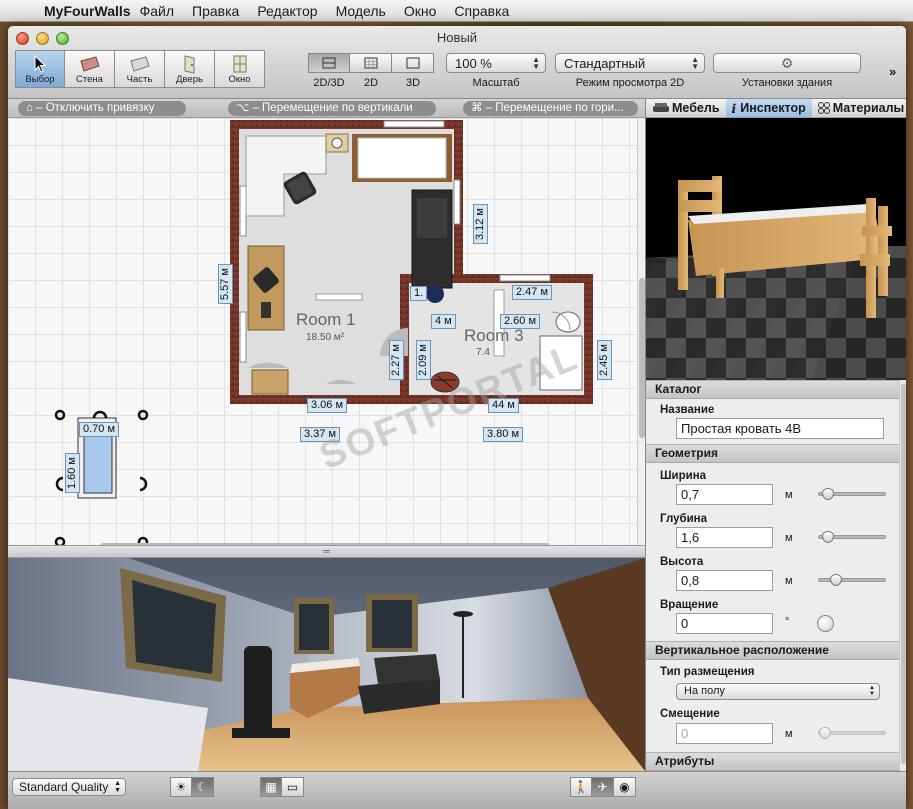  What do you see at coordinates (630, 63) in the screenshot?
I see `view-mode-2d-select: Стандартный ▲ ▼` at bounding box center [630, 63].